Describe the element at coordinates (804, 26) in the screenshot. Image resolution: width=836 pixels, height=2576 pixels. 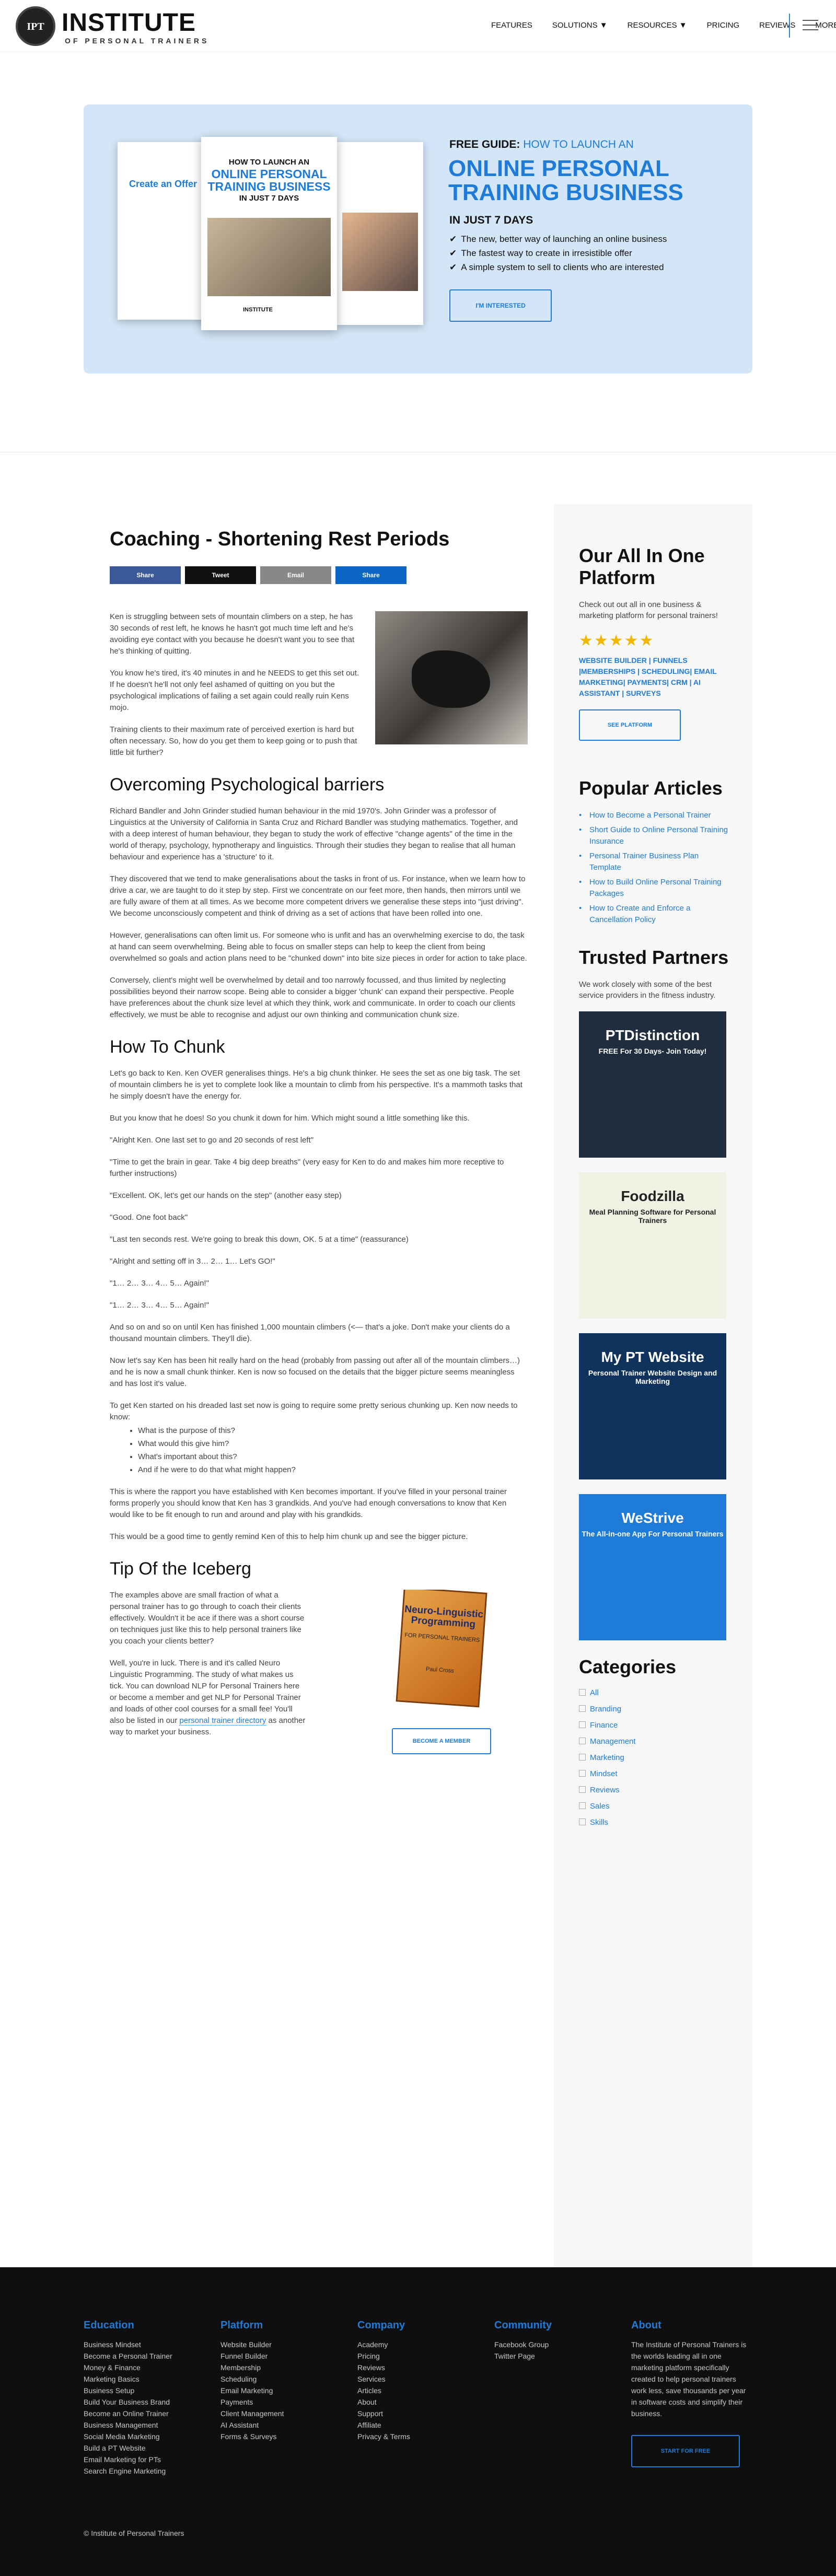
I see `menu-icon` at that location.